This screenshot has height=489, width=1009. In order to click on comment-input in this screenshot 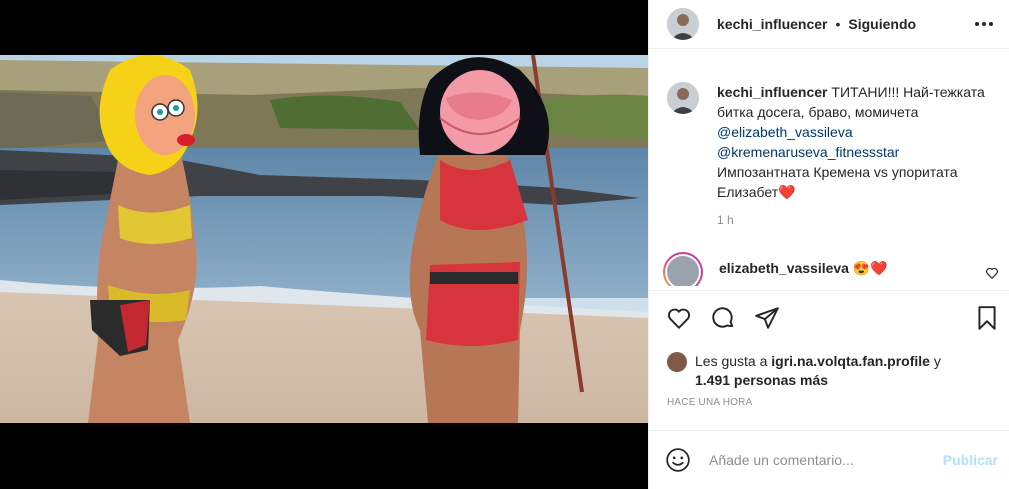, I will do `click(809, 460)`.